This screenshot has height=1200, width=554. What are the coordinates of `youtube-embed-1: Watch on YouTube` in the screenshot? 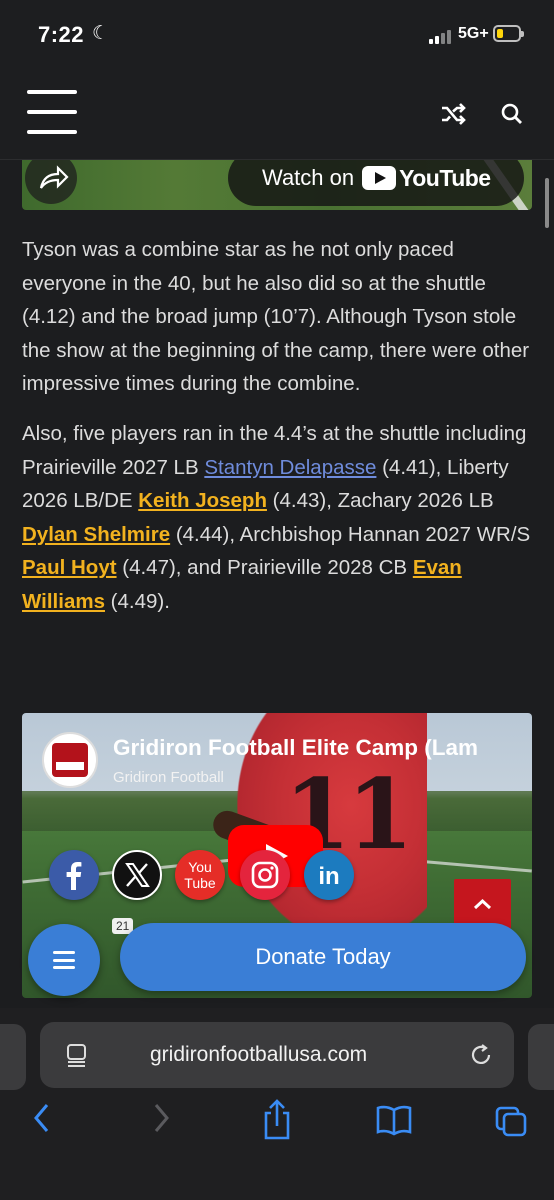 It's located at (277, 185).